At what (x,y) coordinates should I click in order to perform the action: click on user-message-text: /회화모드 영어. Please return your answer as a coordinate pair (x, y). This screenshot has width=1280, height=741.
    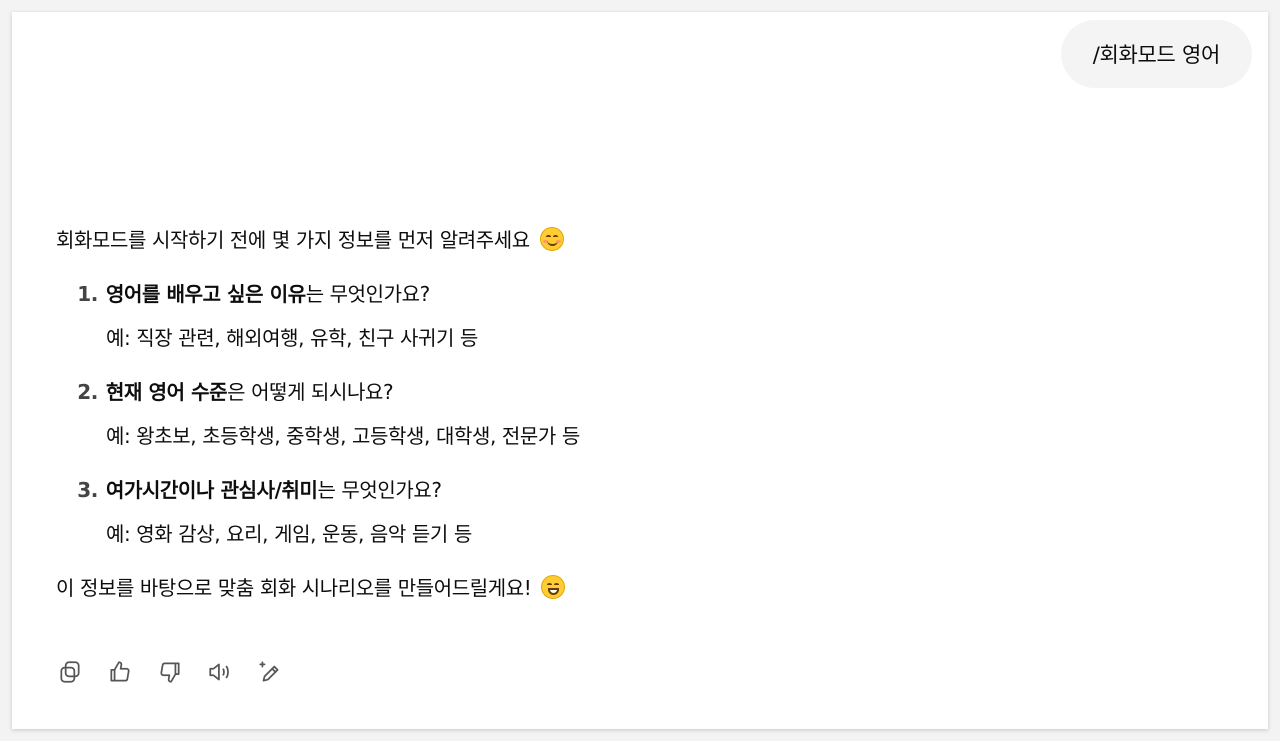
    Looking at the image, I should click on (1156, 55).